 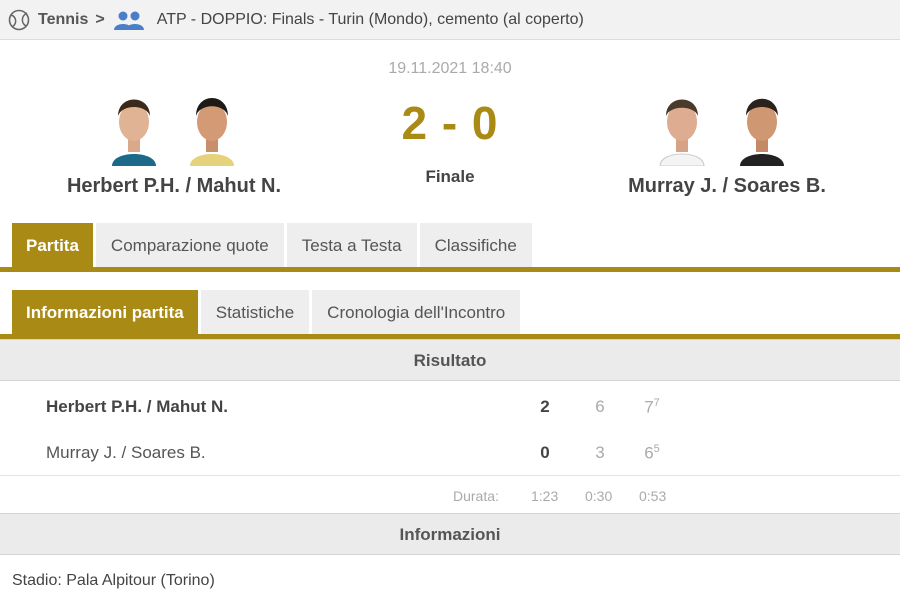 What do you see at coordinates (189, 245) in the screenshot?
I see `tab-comparazione-quote: Comparazione quote` at bounding box center [189, 245].